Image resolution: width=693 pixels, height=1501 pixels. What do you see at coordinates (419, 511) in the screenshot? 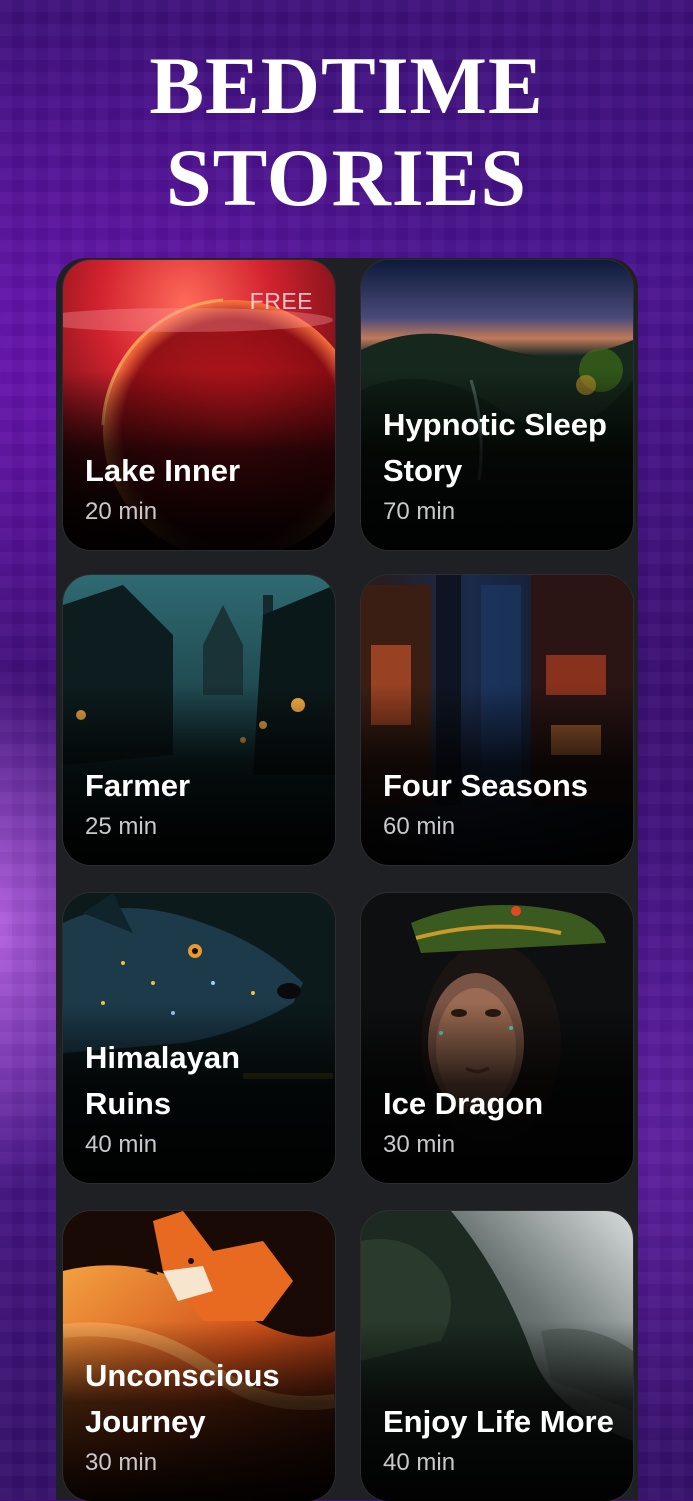
I see `story-duration: 70 min` at bounding box center [419, 511].